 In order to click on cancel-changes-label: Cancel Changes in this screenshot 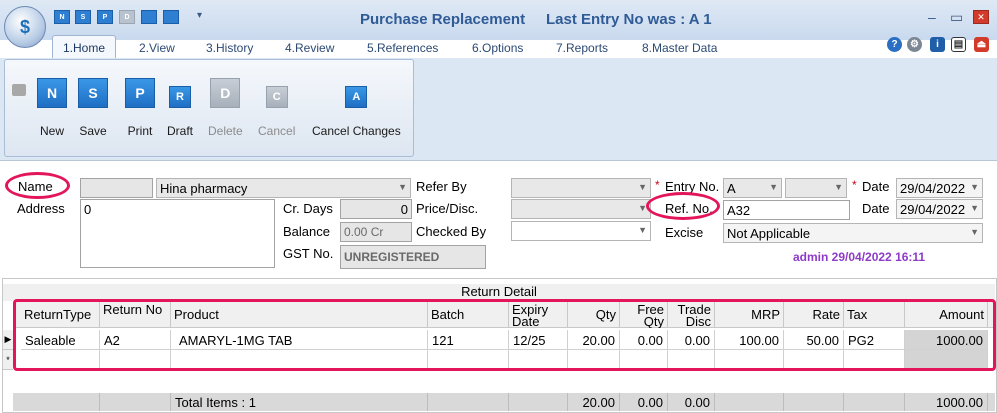, I will do `click(356, 131)`.